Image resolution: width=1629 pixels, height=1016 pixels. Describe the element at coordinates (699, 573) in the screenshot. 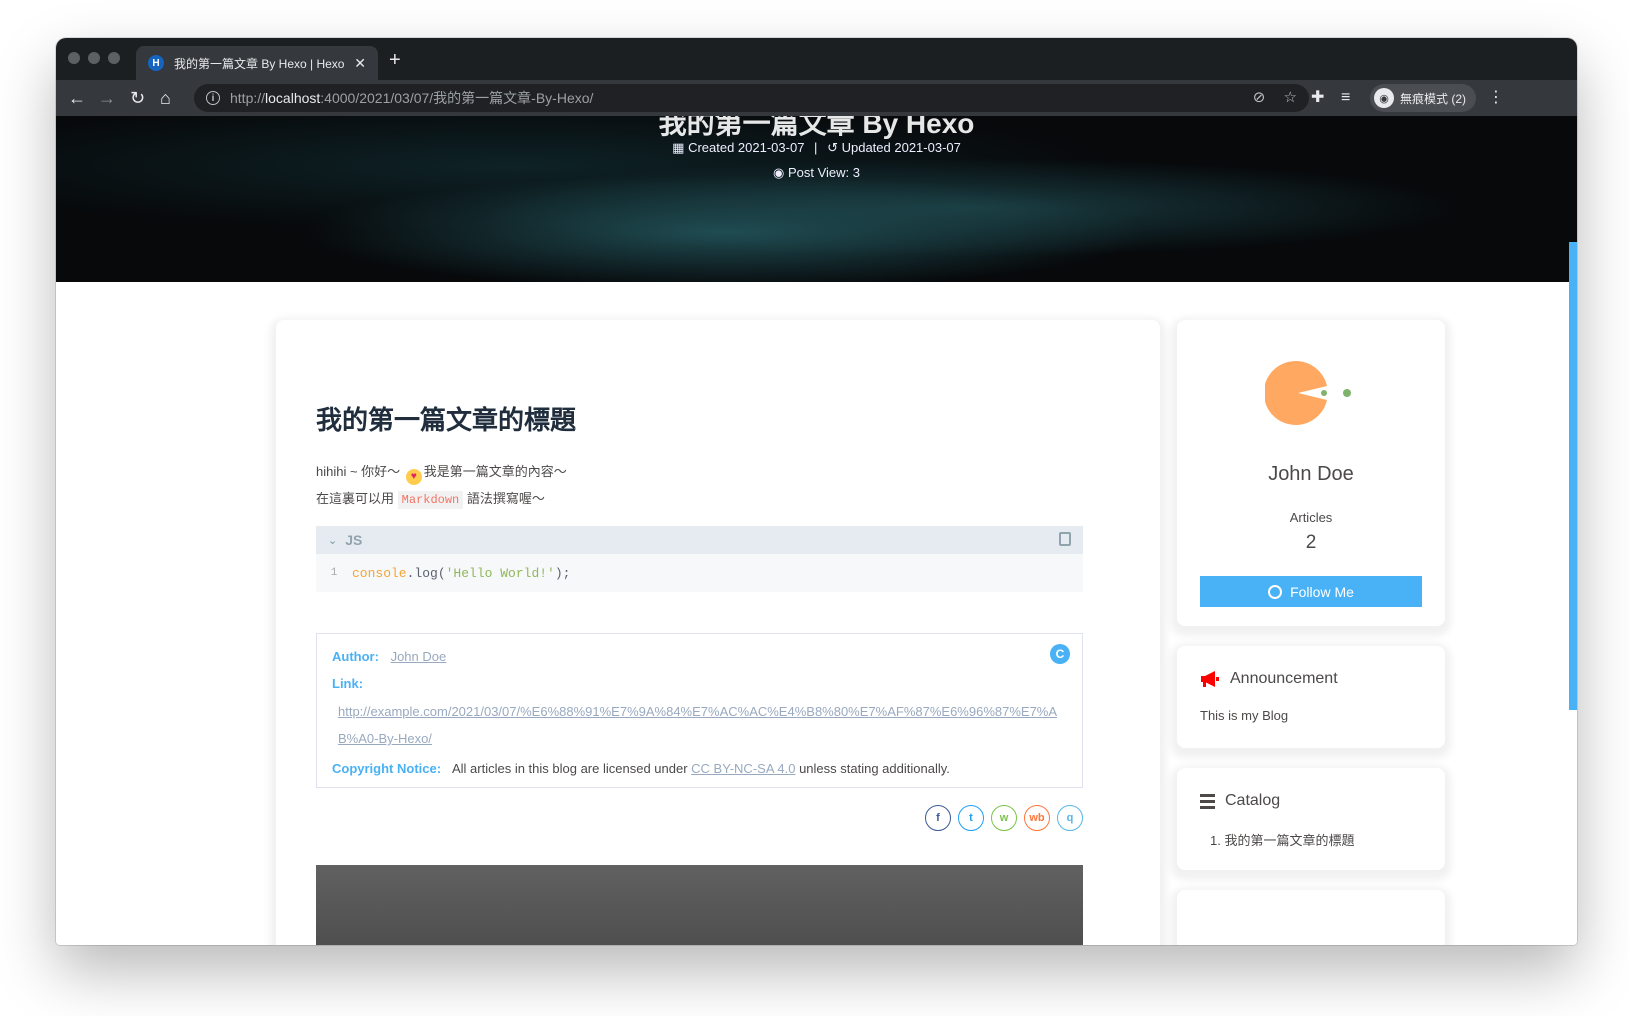

I see `code-line: 1 console .log('Hello World!');` at that location.